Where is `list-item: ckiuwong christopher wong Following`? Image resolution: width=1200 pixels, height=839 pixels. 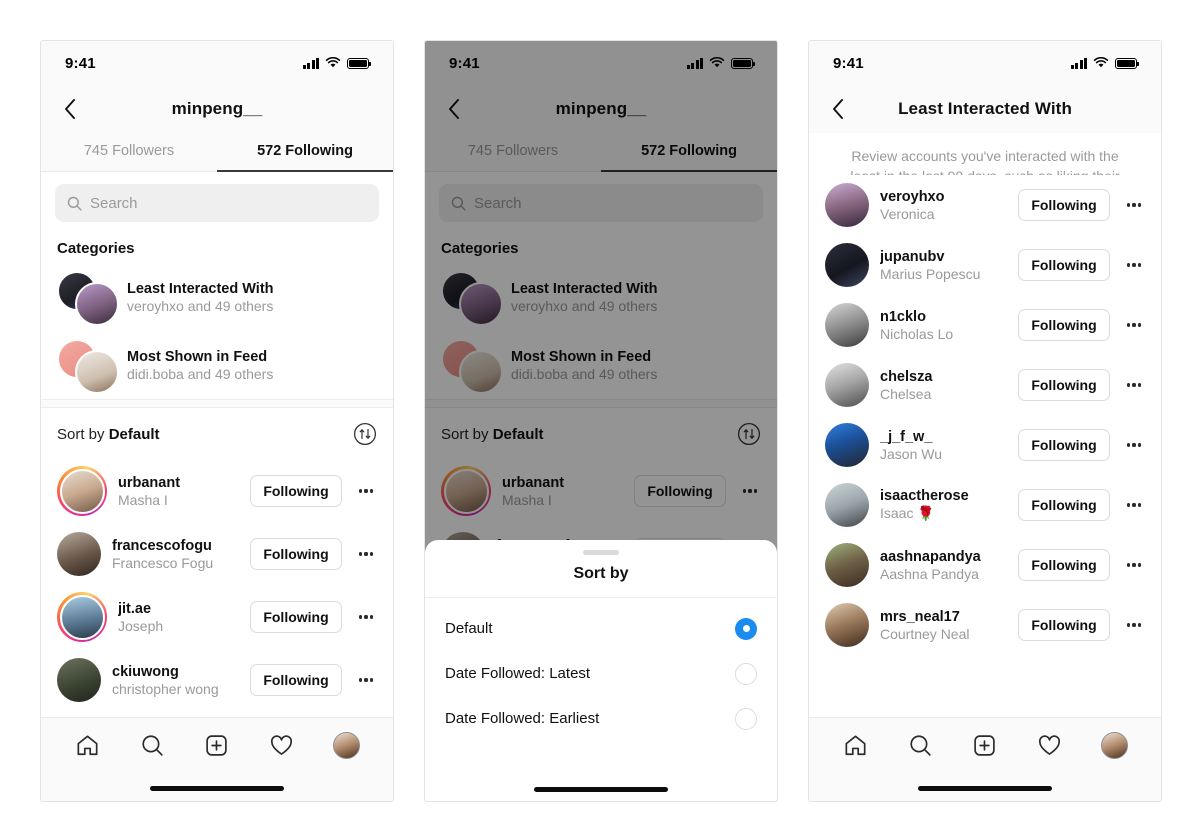 list-item: ckiuwong christopher wong Following is located at coordinates (217, 680).